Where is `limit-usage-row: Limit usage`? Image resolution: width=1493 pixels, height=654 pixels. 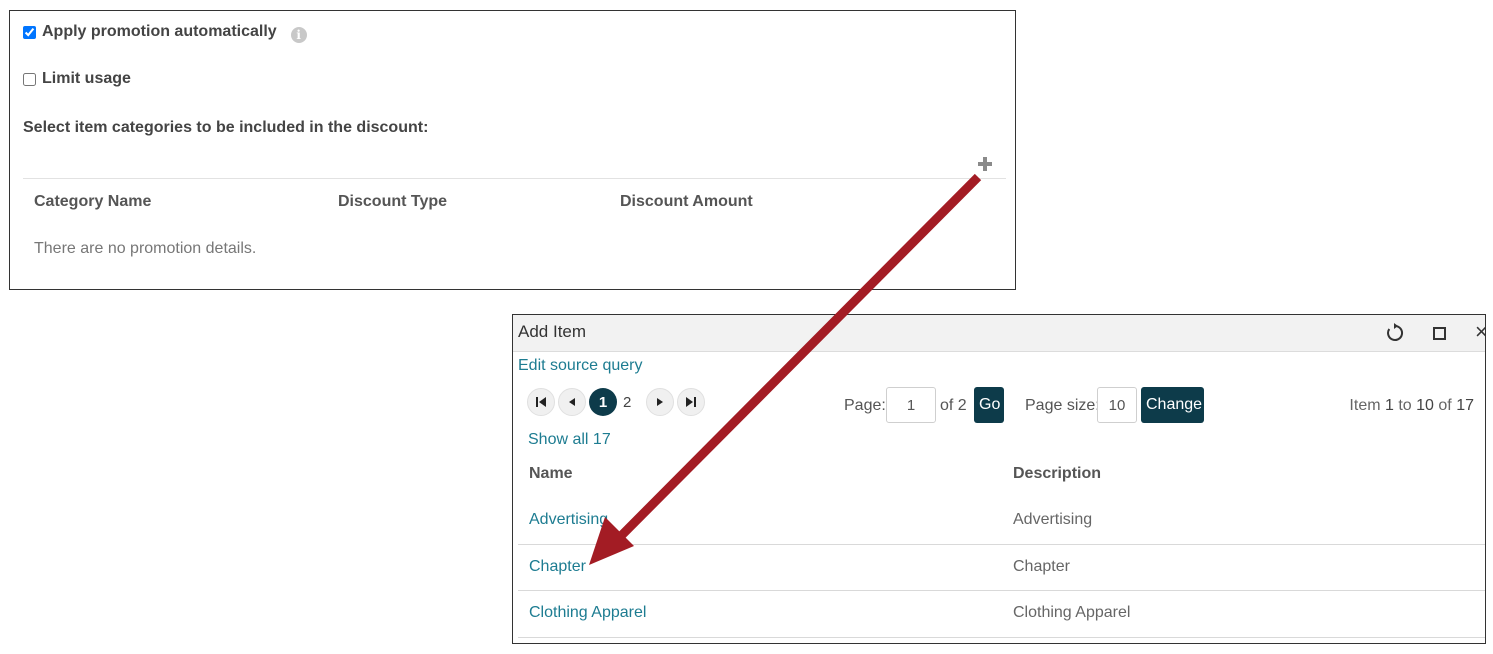
limit-usage-row: Limit usage is located at coordinates (77, 79).